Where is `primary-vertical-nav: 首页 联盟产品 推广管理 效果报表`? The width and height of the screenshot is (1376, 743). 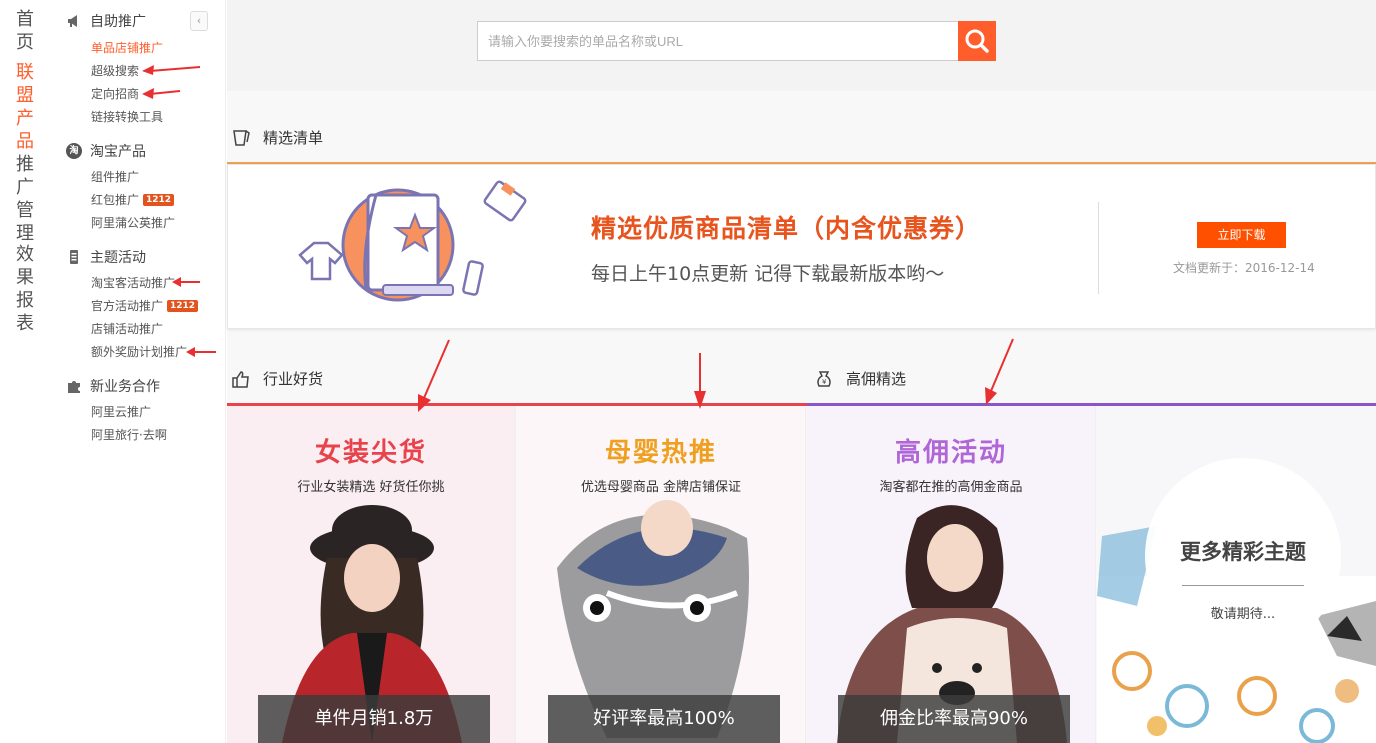
primary-vertical-nav: 首页 联盟产品 推广管理 效果报表 is located at coordinates (26, 371).